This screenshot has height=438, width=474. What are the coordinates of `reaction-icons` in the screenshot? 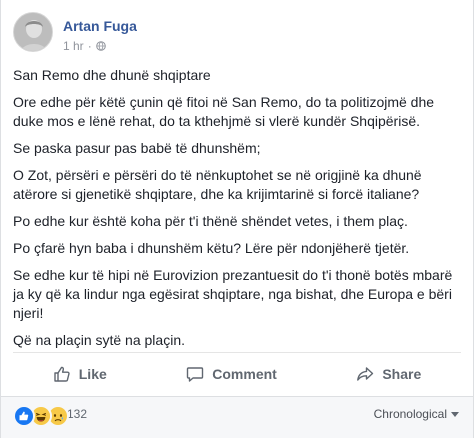 It's located at (41, 416).